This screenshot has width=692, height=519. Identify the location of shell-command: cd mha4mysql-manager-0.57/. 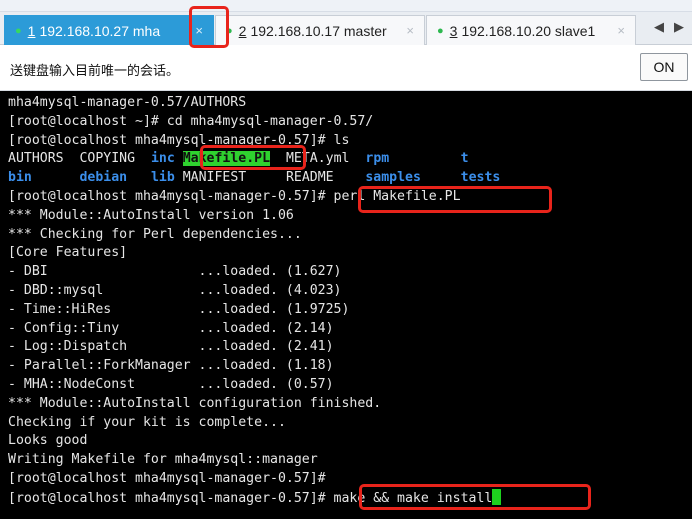
(270, 121).